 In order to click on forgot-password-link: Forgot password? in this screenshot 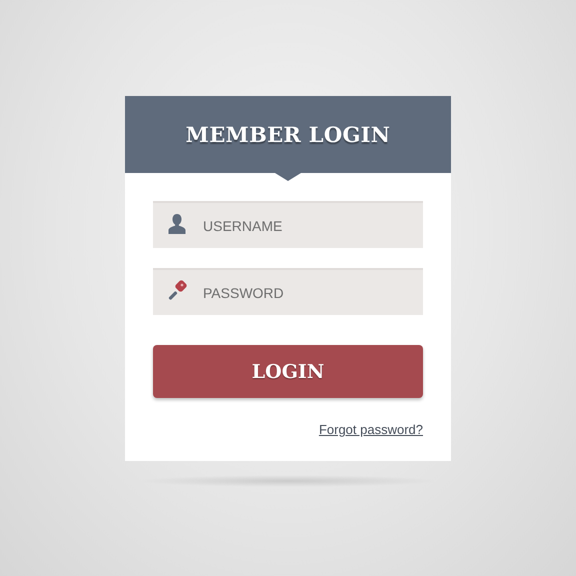, I will do `click(370, 429)`.